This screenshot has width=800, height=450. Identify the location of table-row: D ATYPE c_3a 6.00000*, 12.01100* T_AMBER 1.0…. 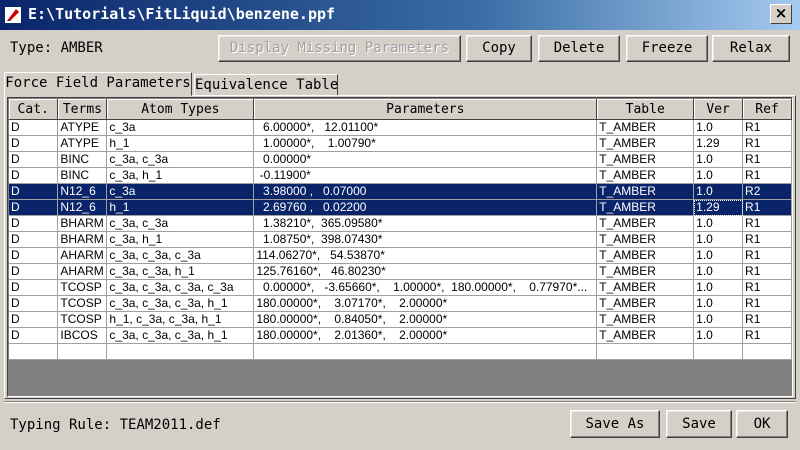
(400, 127).